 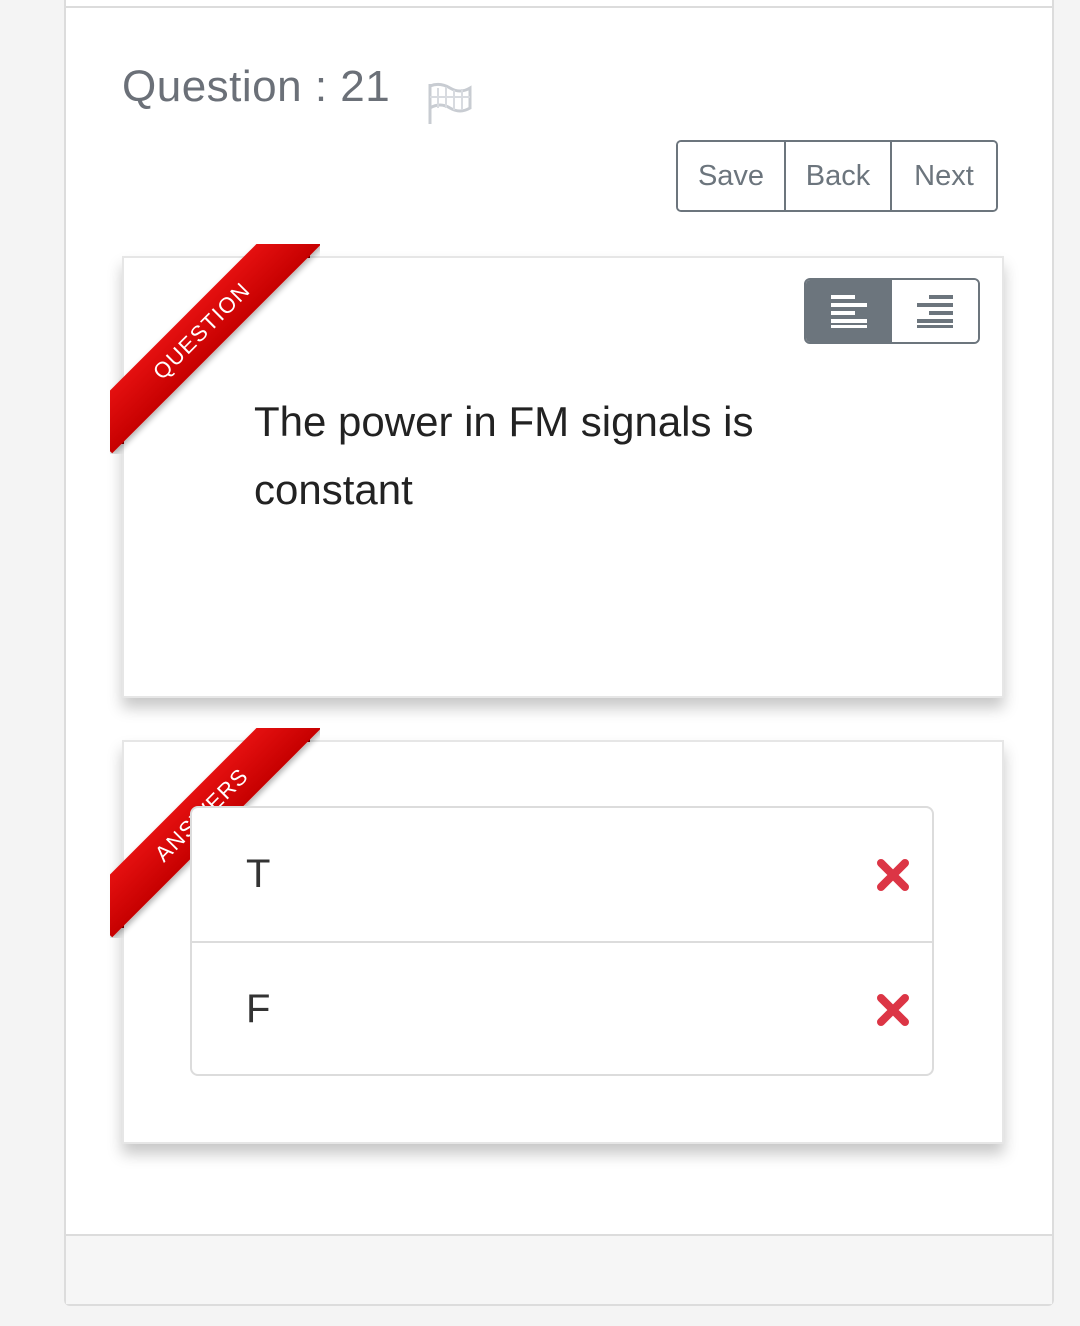 I want to click on align-left-button, so click(x=849, y=311).